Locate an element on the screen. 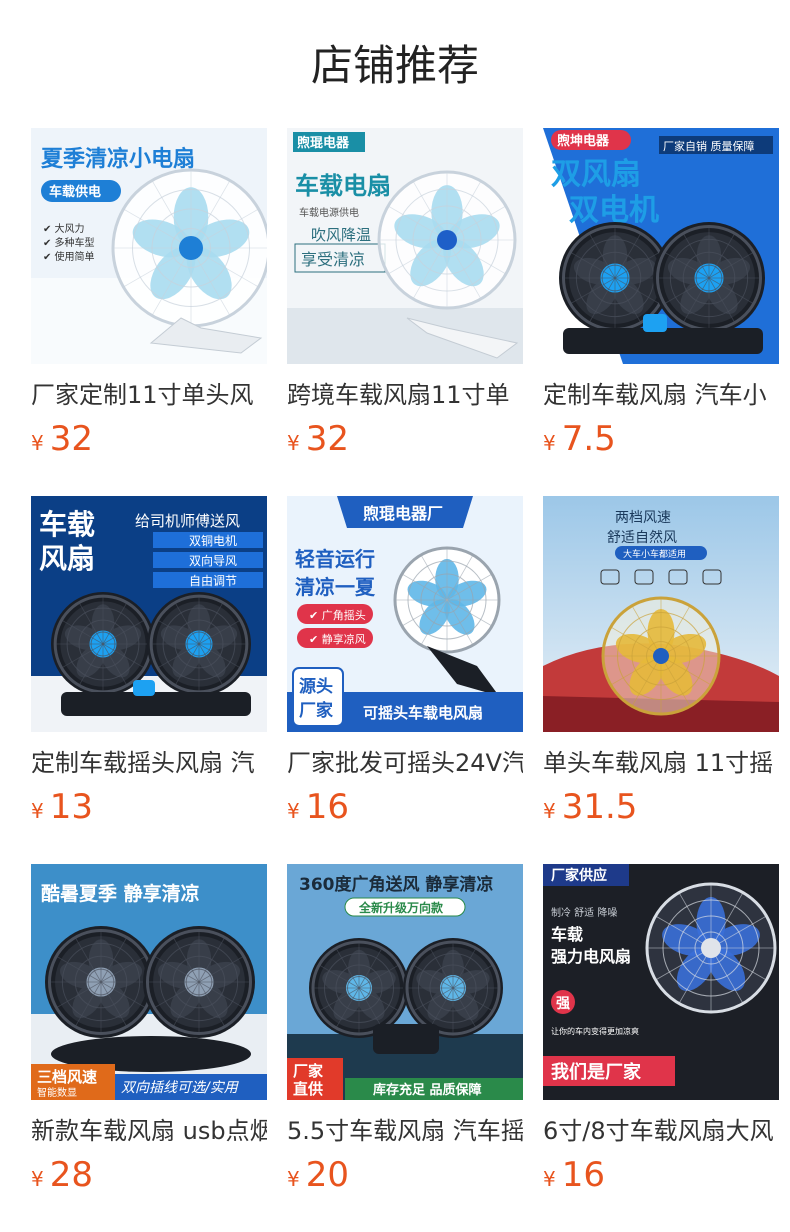  price-value: 31.5 is located at coordinates (599, 807).